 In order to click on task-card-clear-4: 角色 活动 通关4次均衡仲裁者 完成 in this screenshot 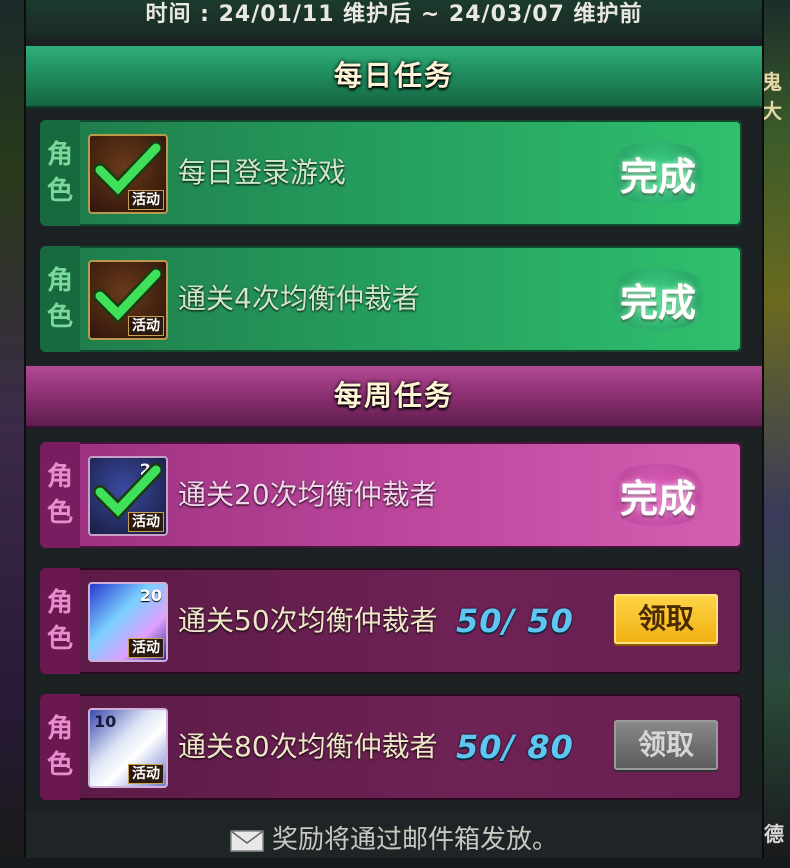, I will do `click(391, 299)`.